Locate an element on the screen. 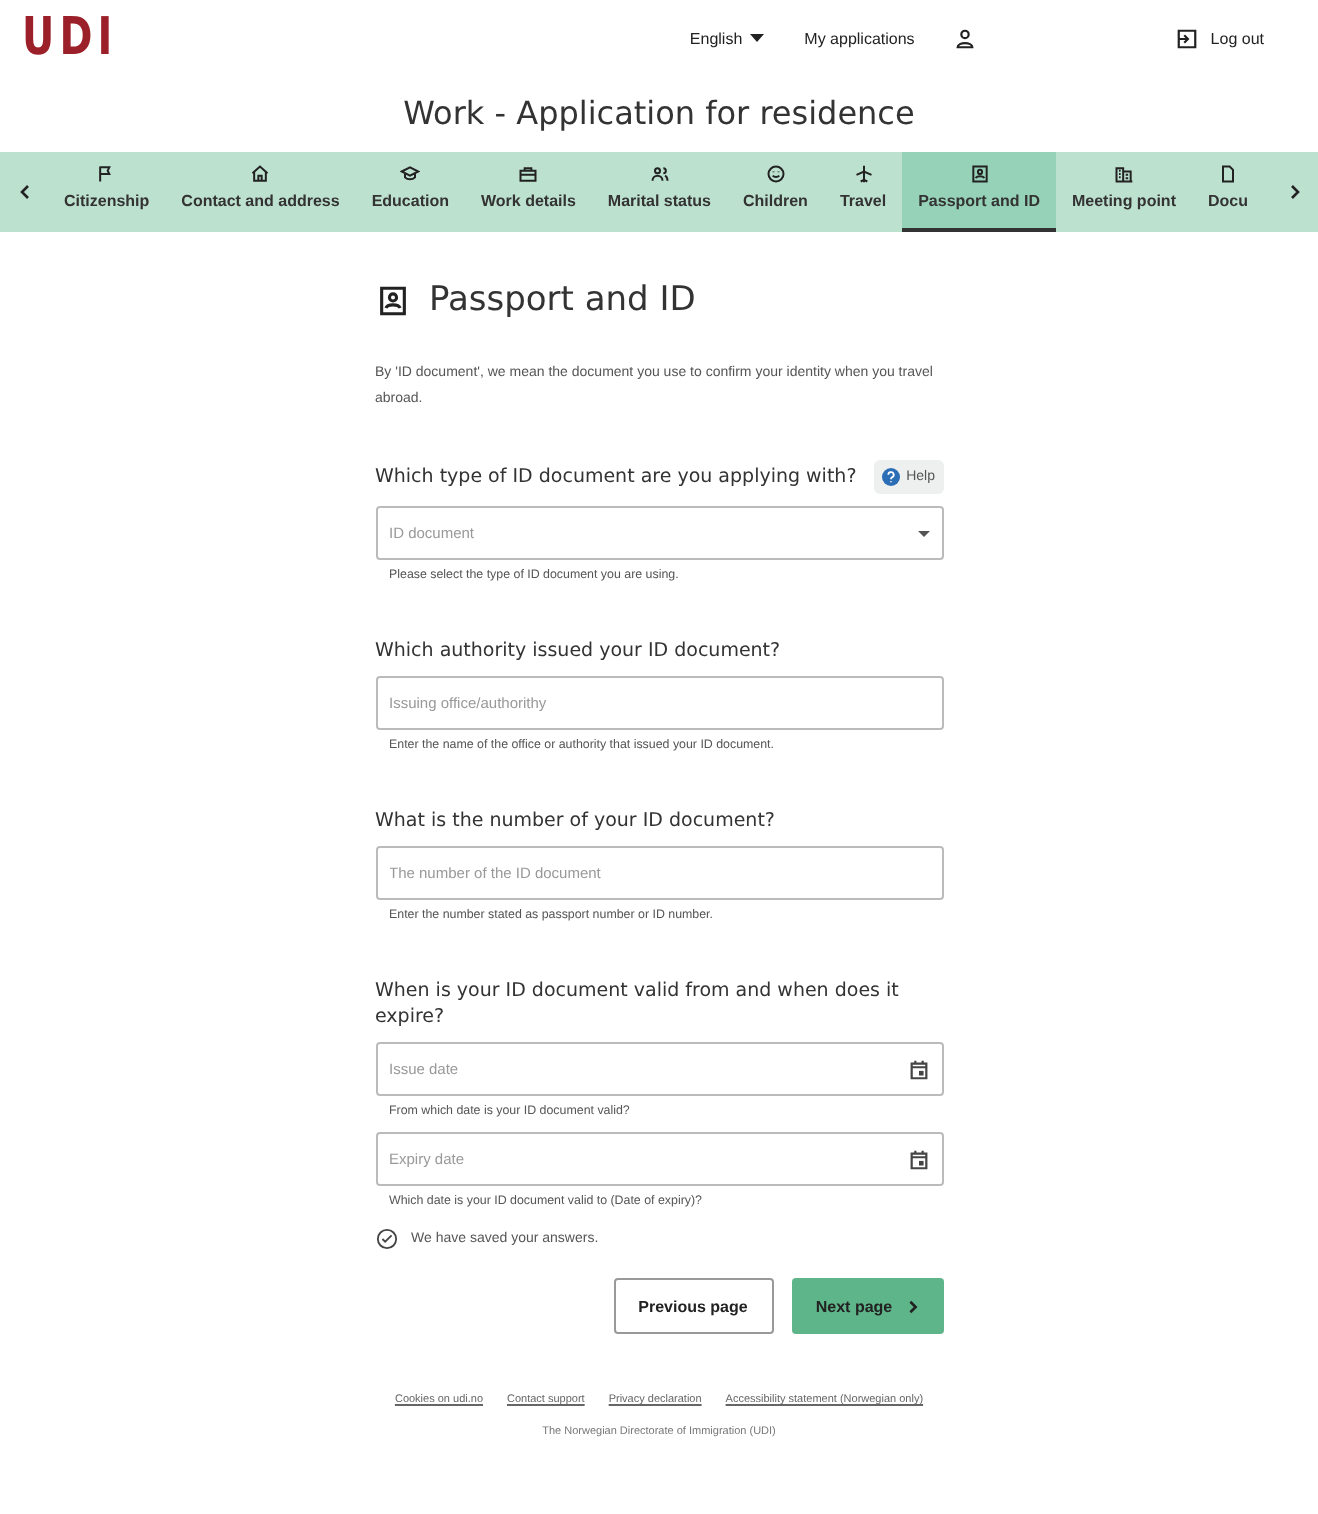 This screenshot has width=1318, height=1514. step-tab: Citizenship is located at coordinates (107, 192).